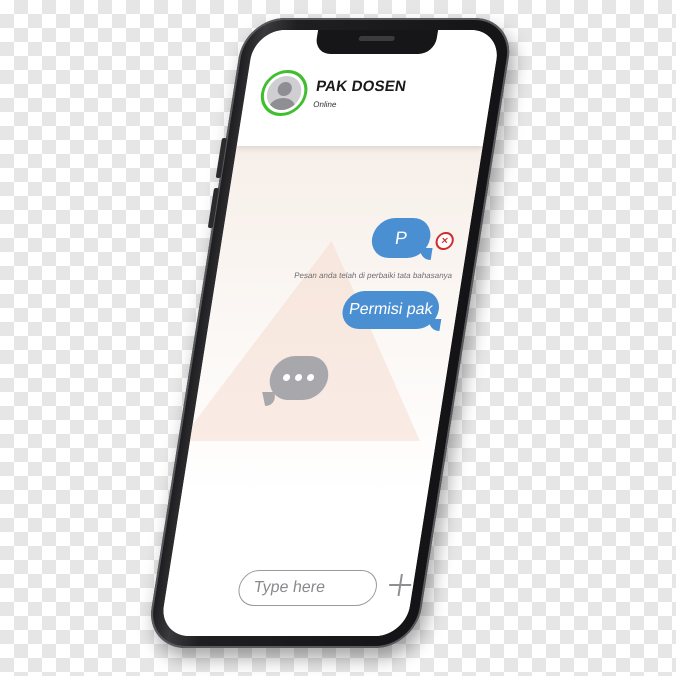  What do you see at coordinates (377, 38) in the screenshot?
I see `speaker-grille` at bounding box center [377, 38].